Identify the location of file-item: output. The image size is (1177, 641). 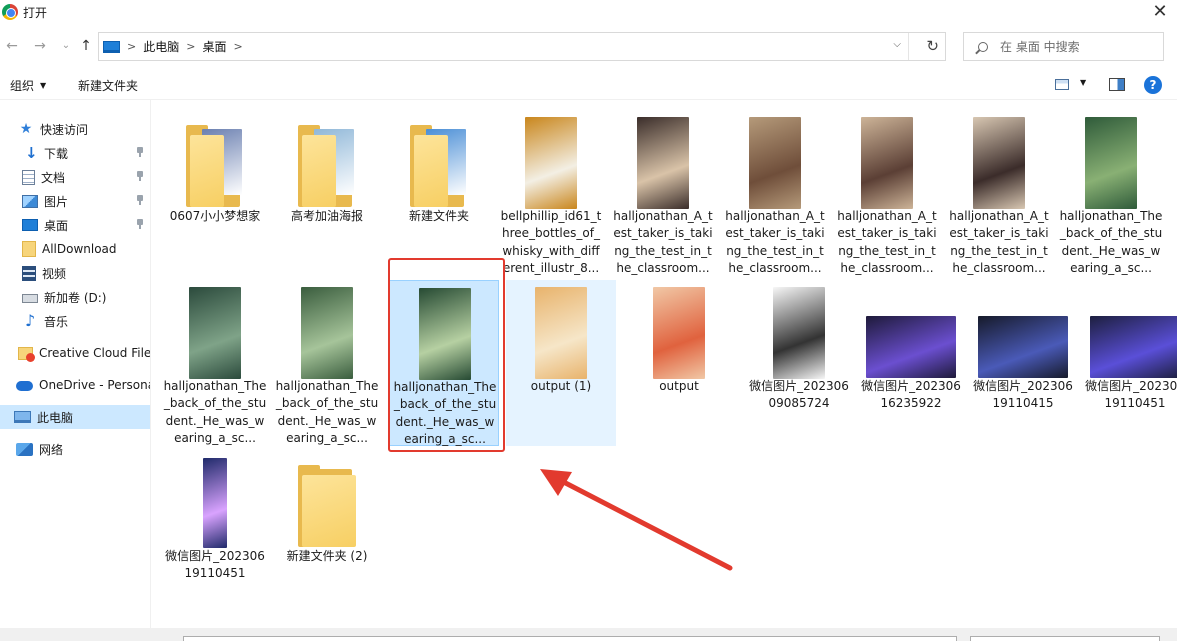
(679, 363).